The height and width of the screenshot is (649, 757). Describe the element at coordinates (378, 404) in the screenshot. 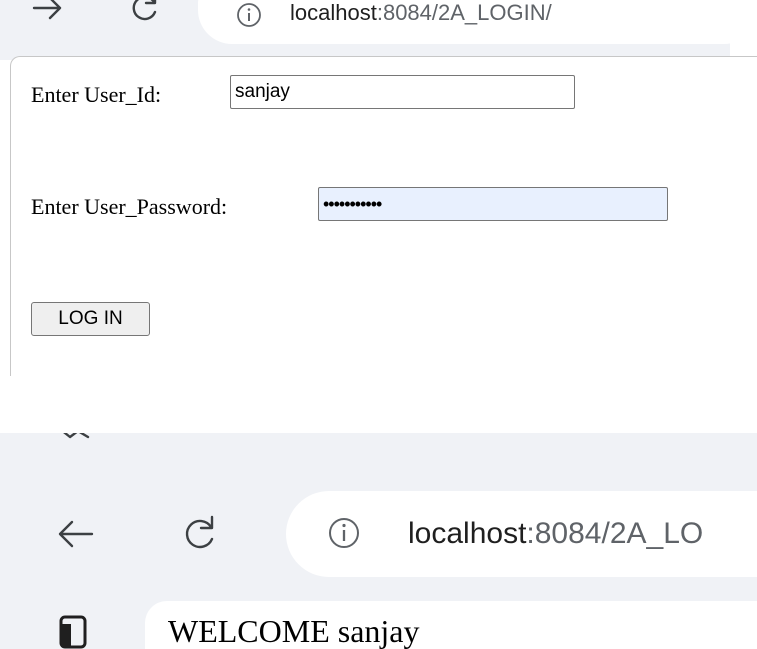

I see `separator` at that location.